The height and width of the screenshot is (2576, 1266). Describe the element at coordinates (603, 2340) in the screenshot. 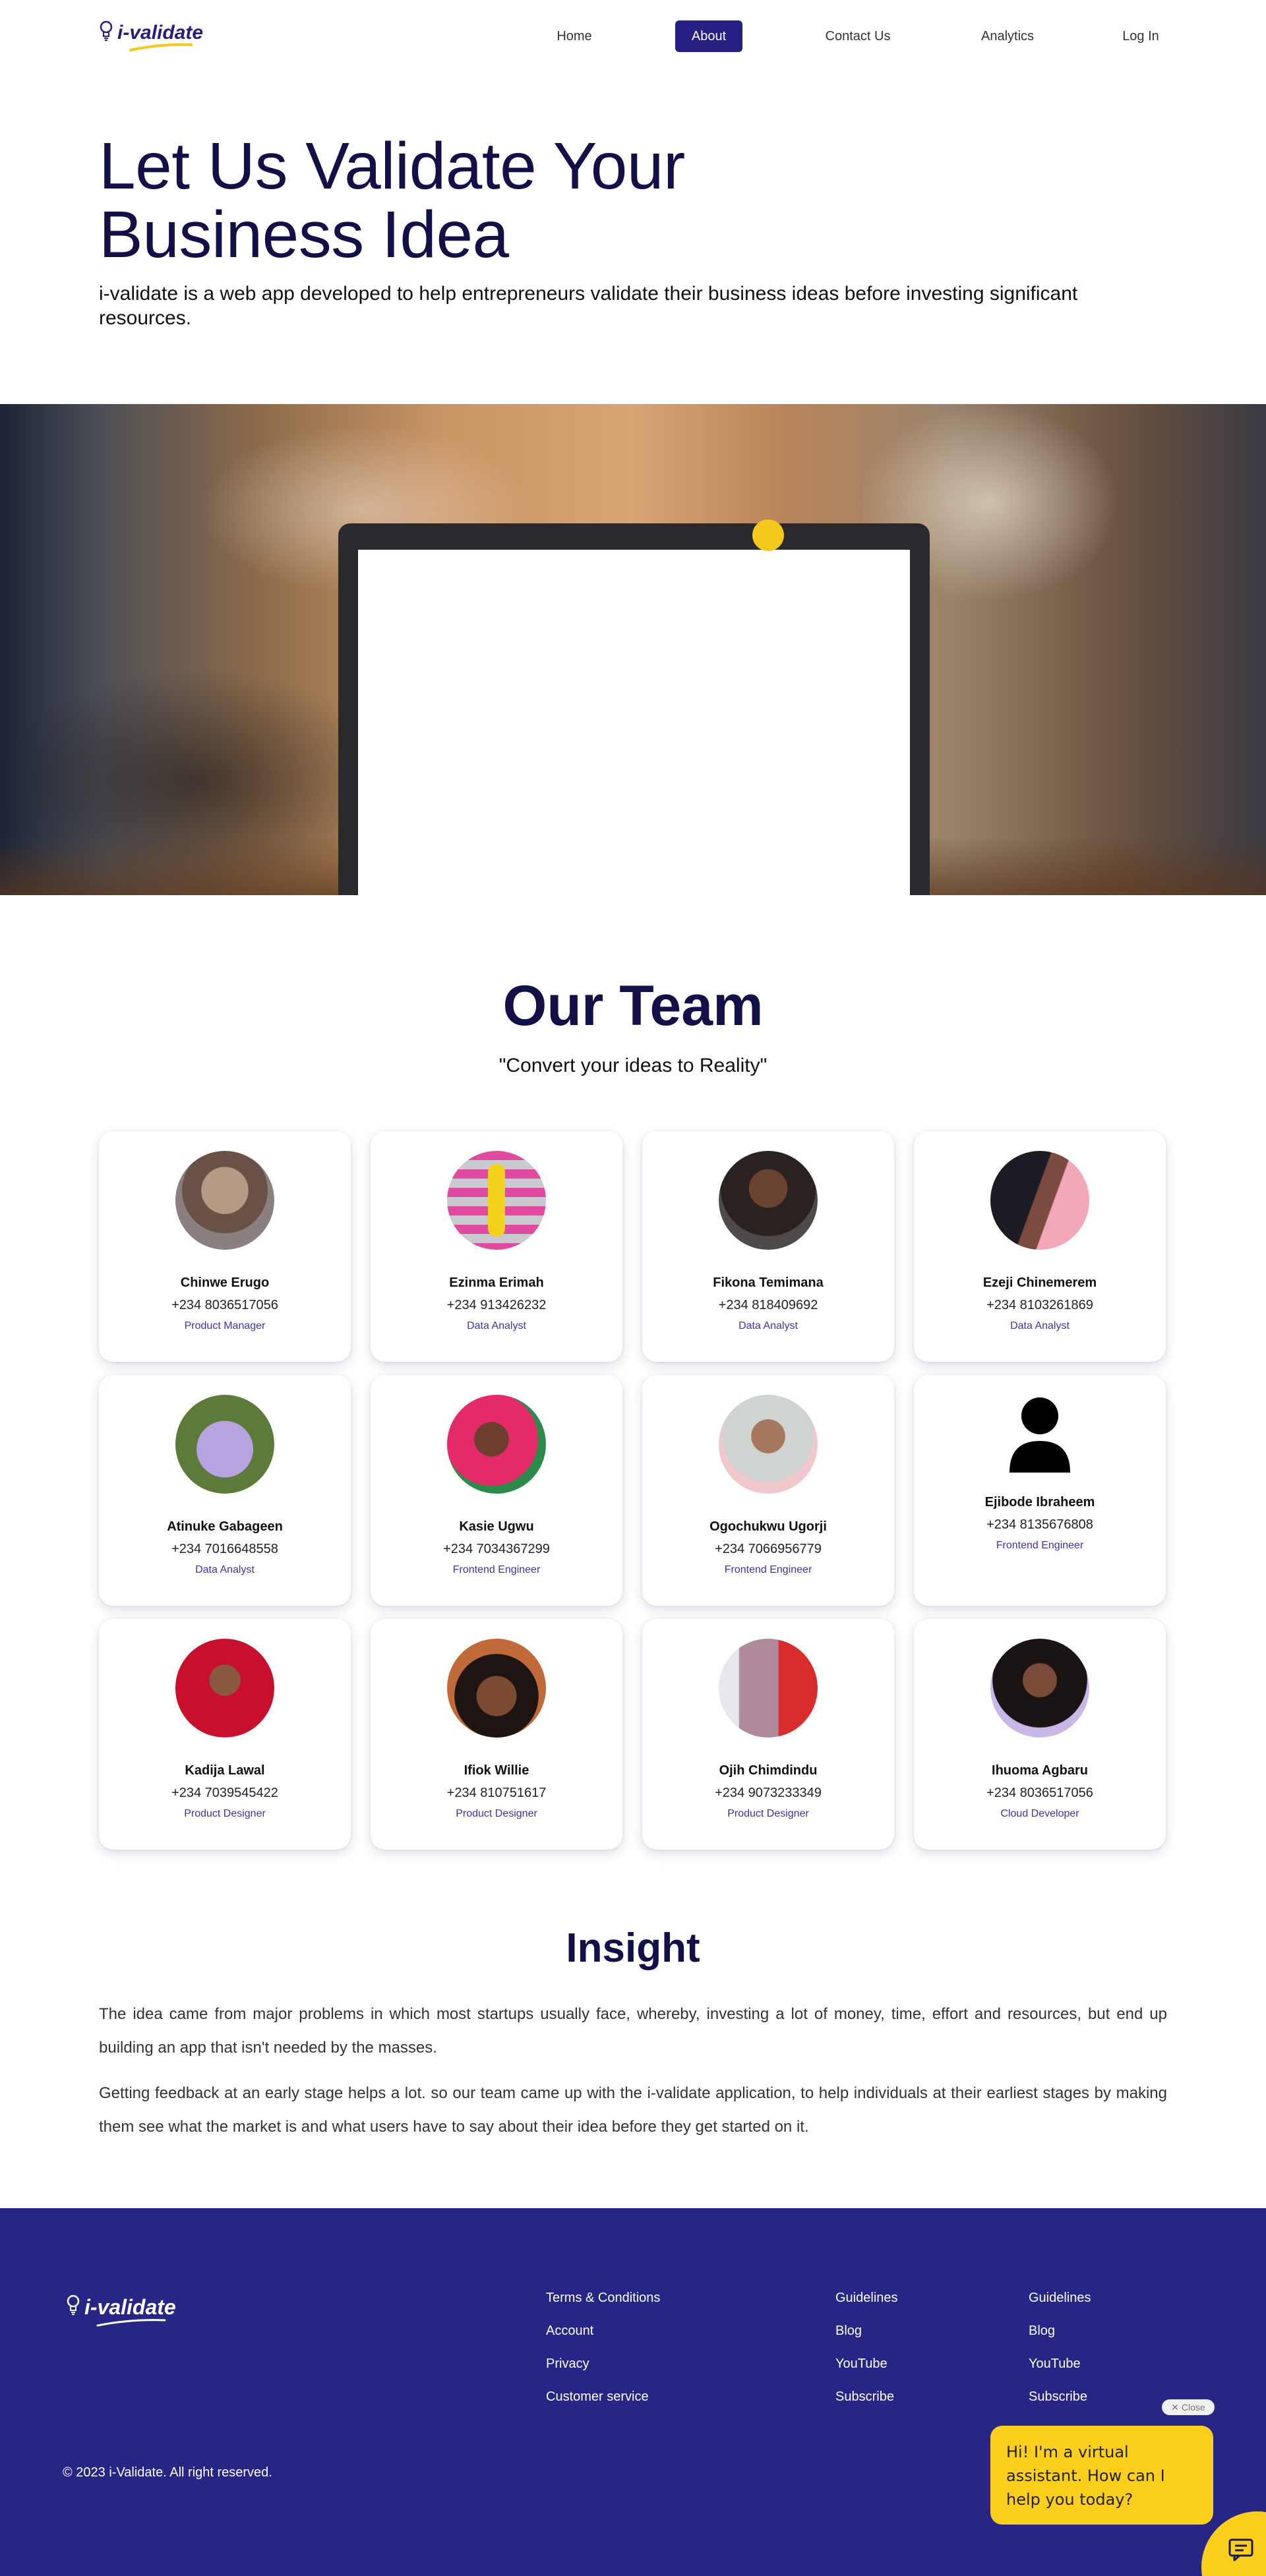

I see `footer-link-account: Account` at that location.